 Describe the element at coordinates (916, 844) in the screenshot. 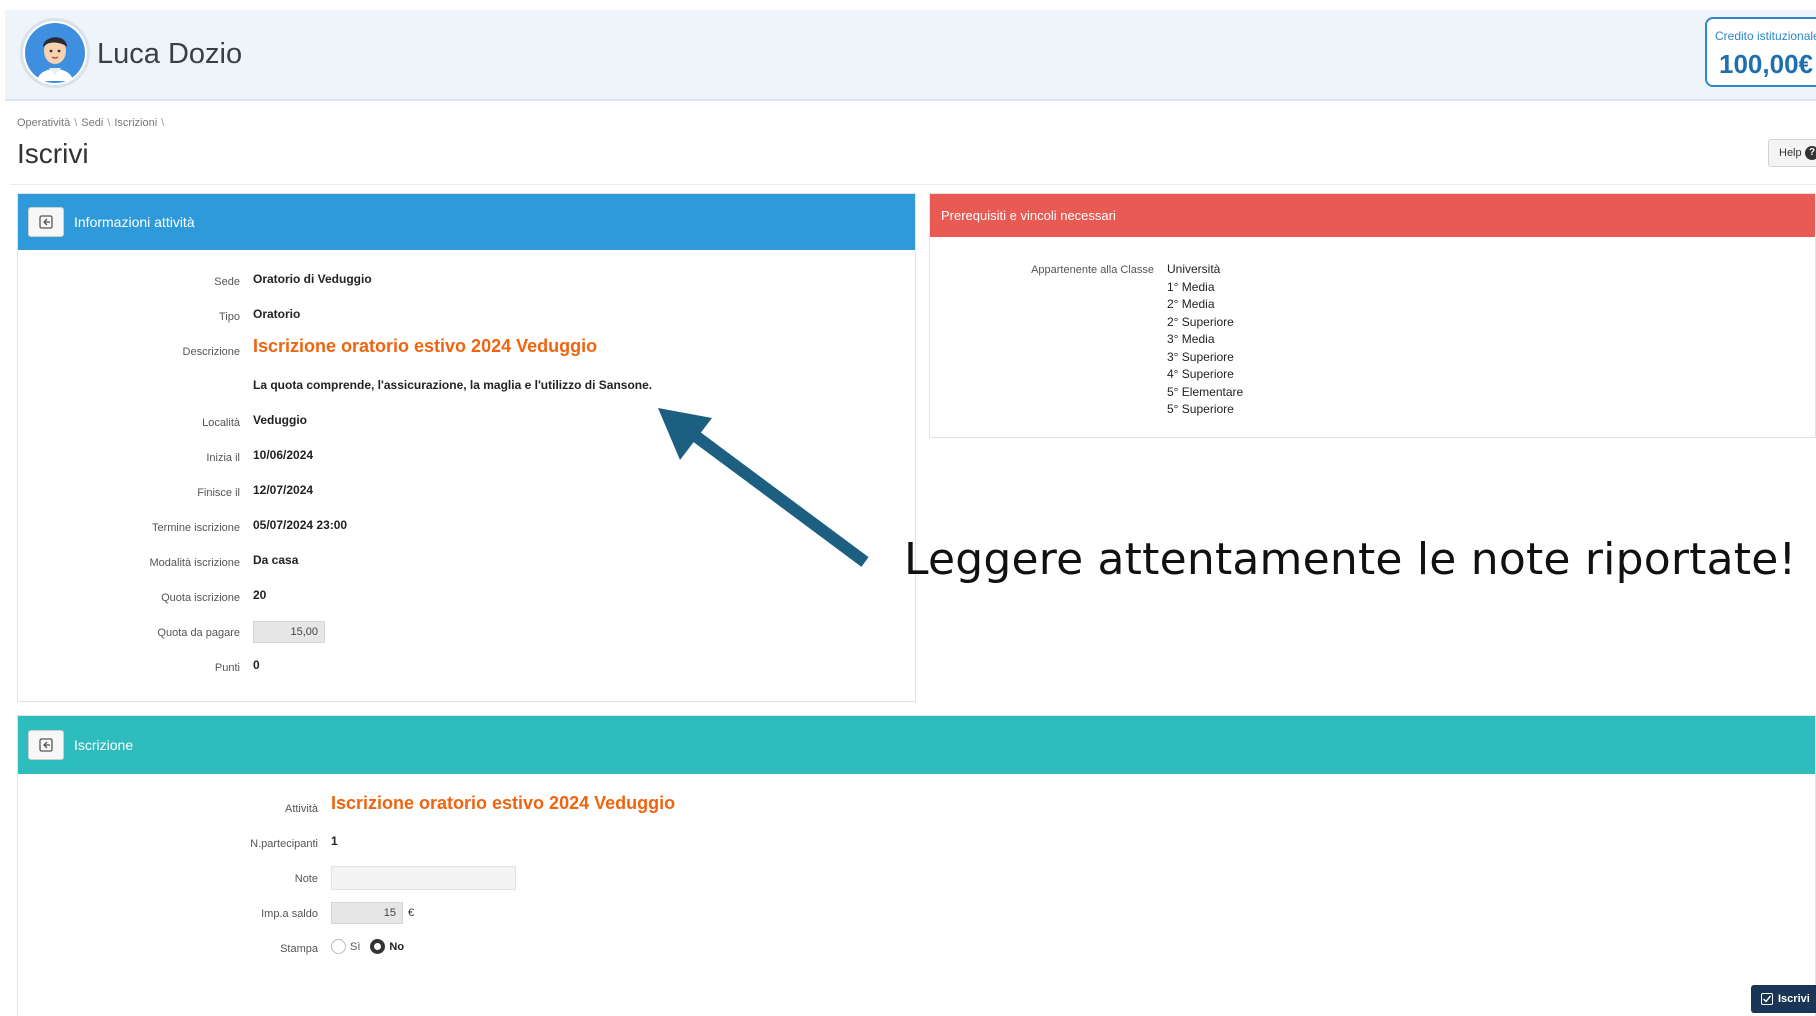

I see `field-partecipanti: N.partecipanti 1` at that location.